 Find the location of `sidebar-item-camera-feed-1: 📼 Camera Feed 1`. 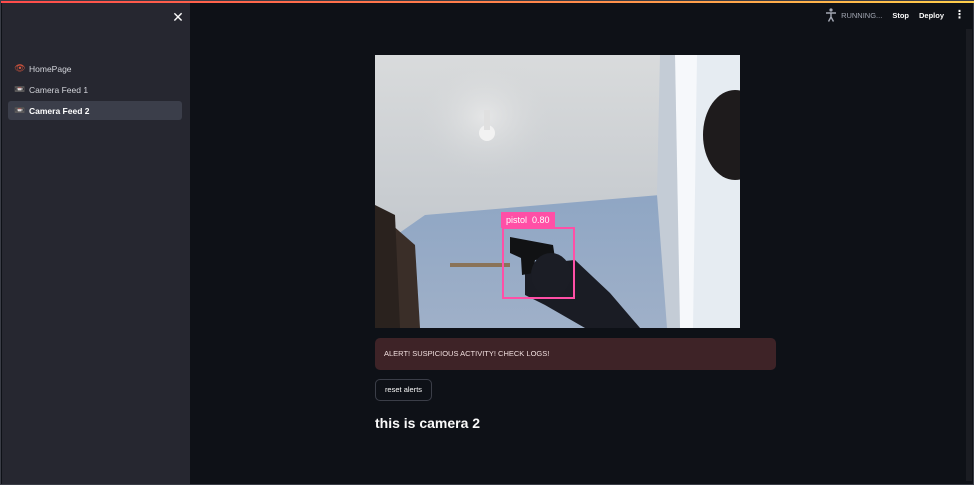

sidebar-item-camera-feed-1: 📼 Camera Feed 1 is located at coordinates (95, 89).